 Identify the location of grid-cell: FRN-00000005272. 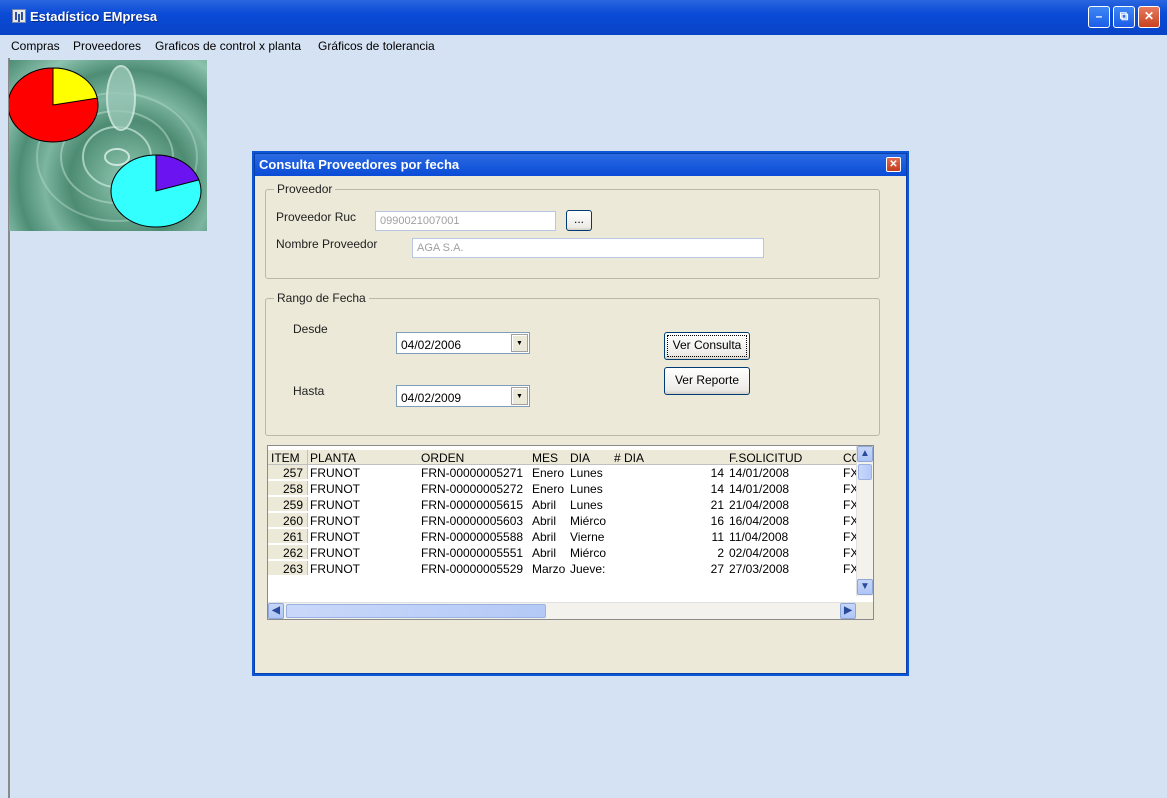
(472, 489).